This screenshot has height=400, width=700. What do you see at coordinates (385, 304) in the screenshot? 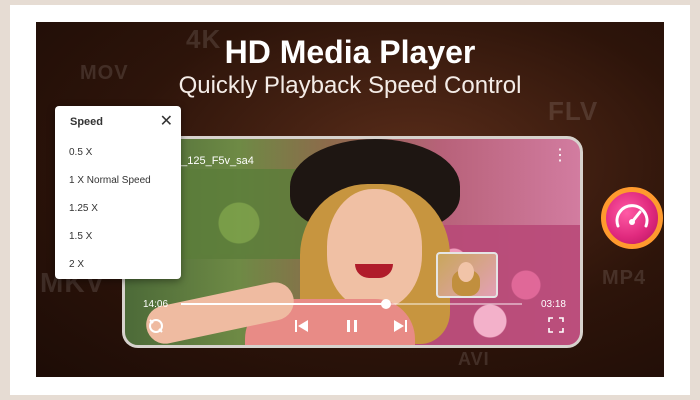
I see `seek-bar-handle` at bounding box center [385, 304].